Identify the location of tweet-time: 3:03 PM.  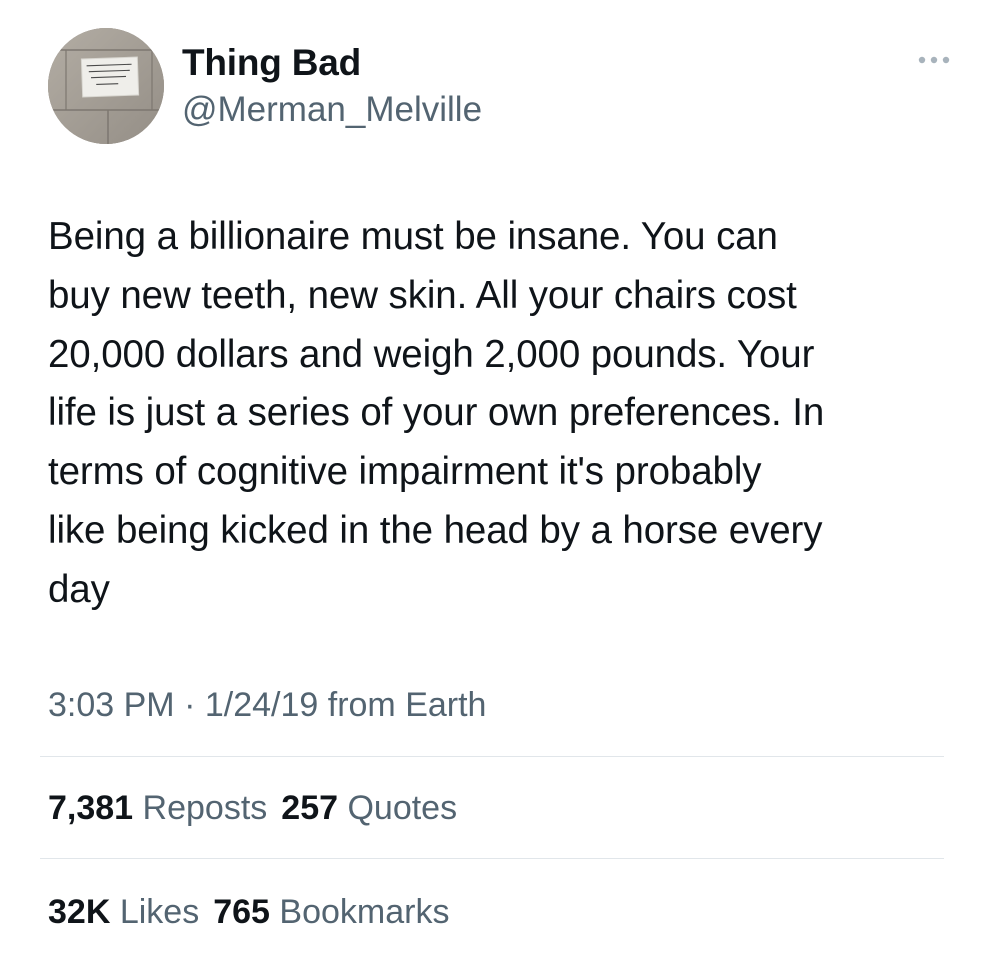
(111, 705).